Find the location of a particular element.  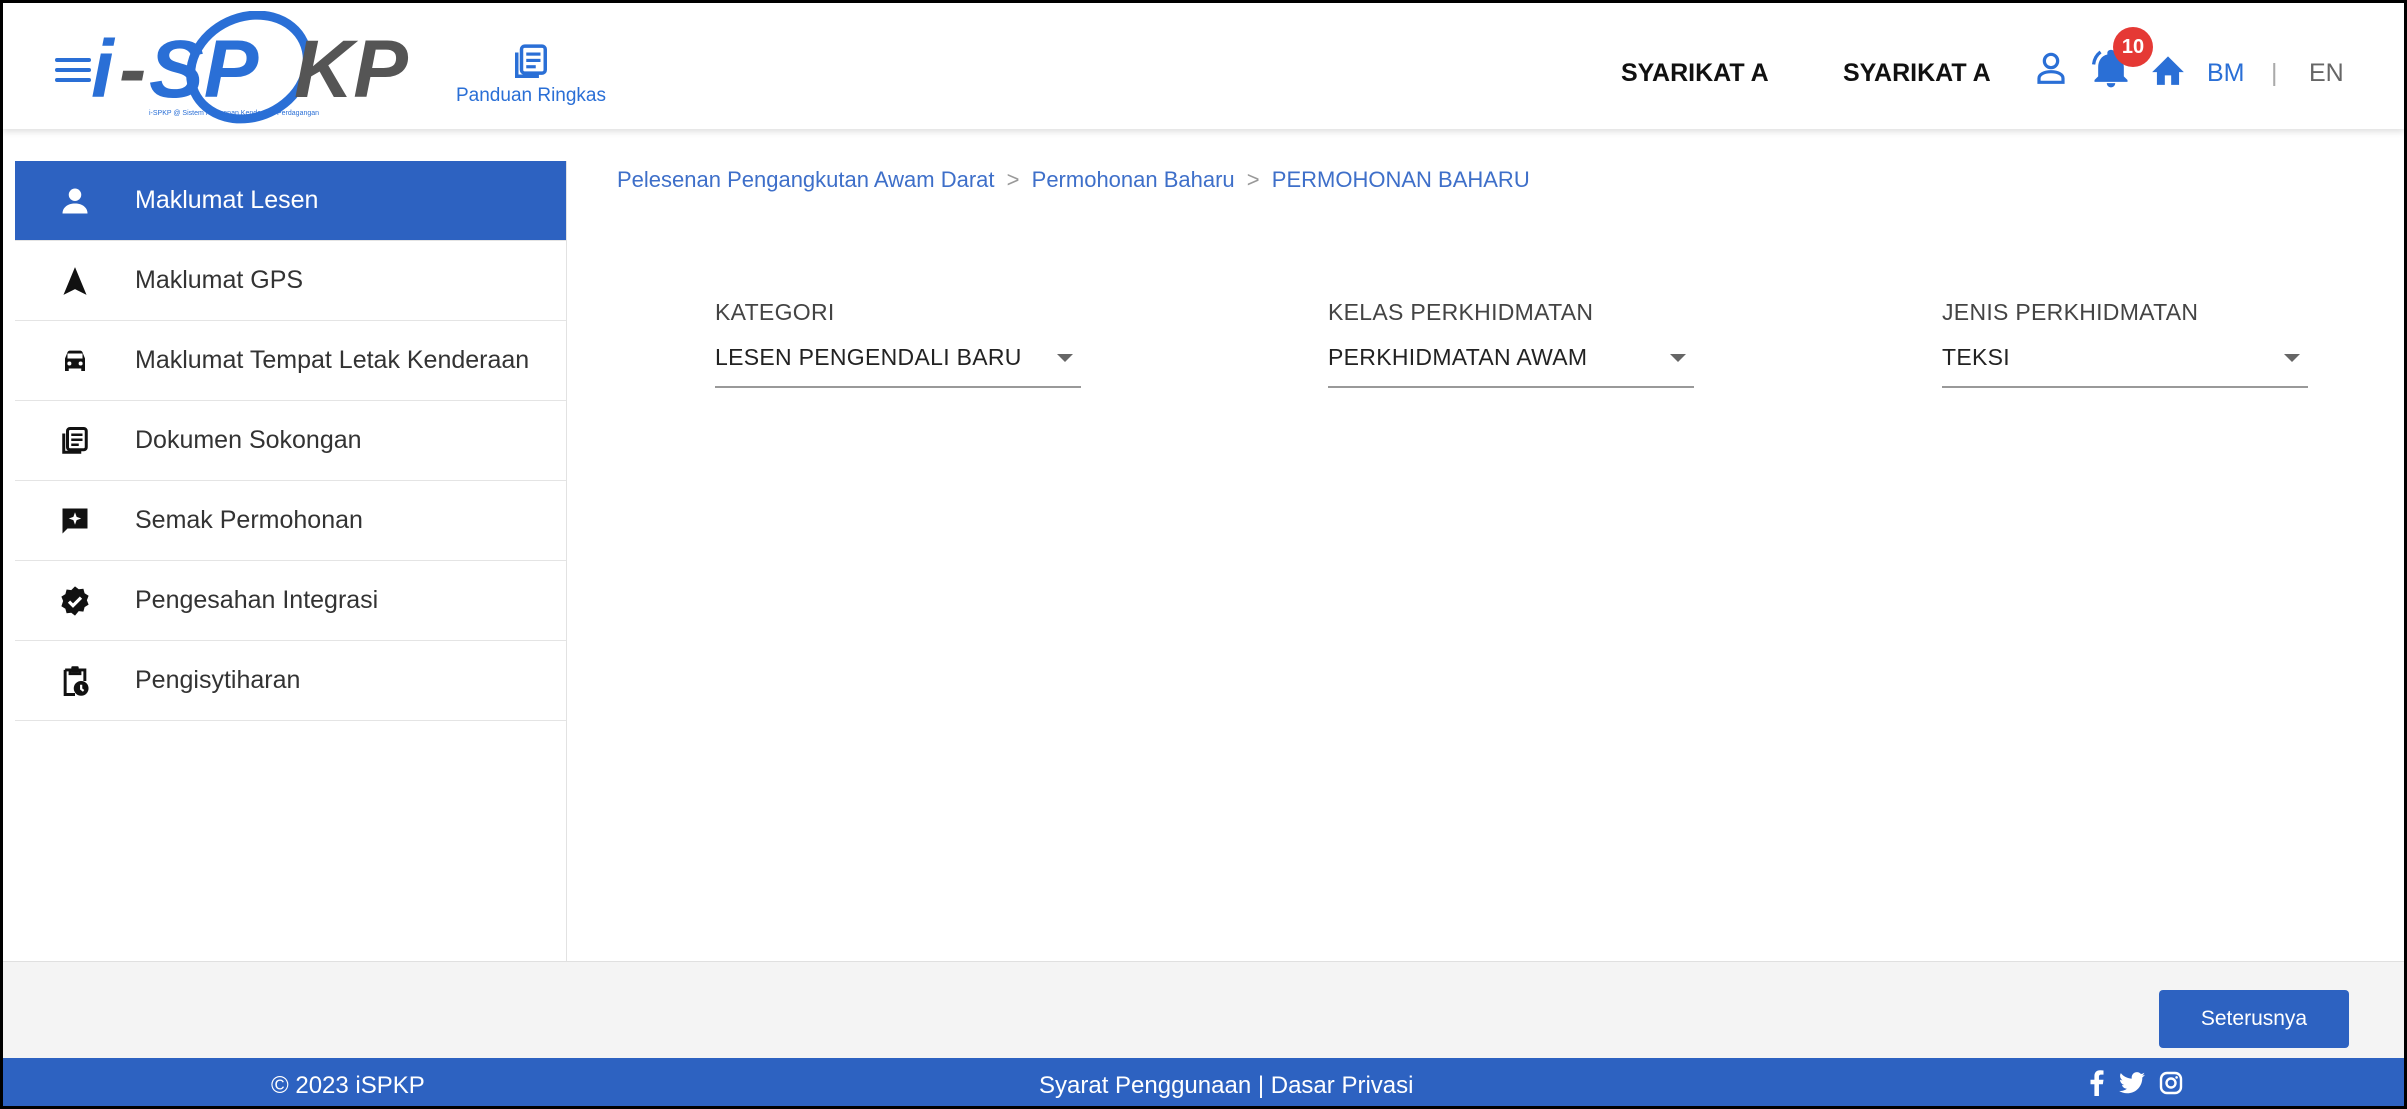

kategori-value: LESEN PENGENDALI BARU is located at coordinates (868, 357).